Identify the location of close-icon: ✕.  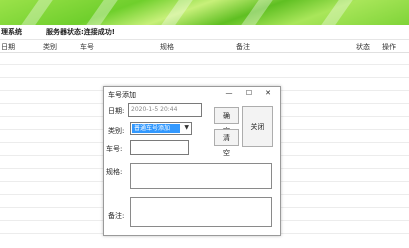
(268, 93).